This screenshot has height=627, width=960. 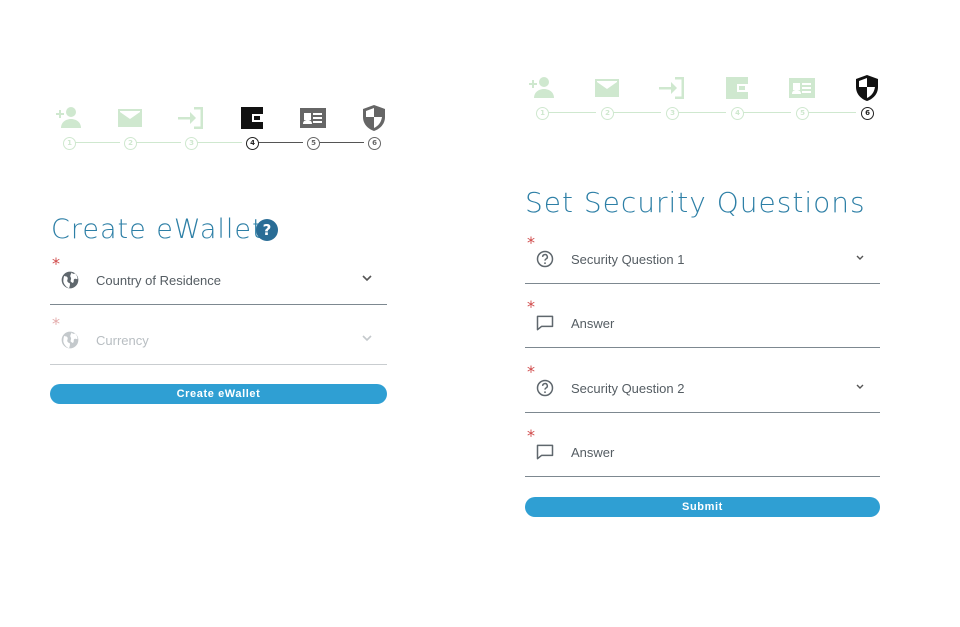 What do you see at coordinates (267, 230) in the screenshot?
I see `help-icon: ?` at bounding box center [267, 230].